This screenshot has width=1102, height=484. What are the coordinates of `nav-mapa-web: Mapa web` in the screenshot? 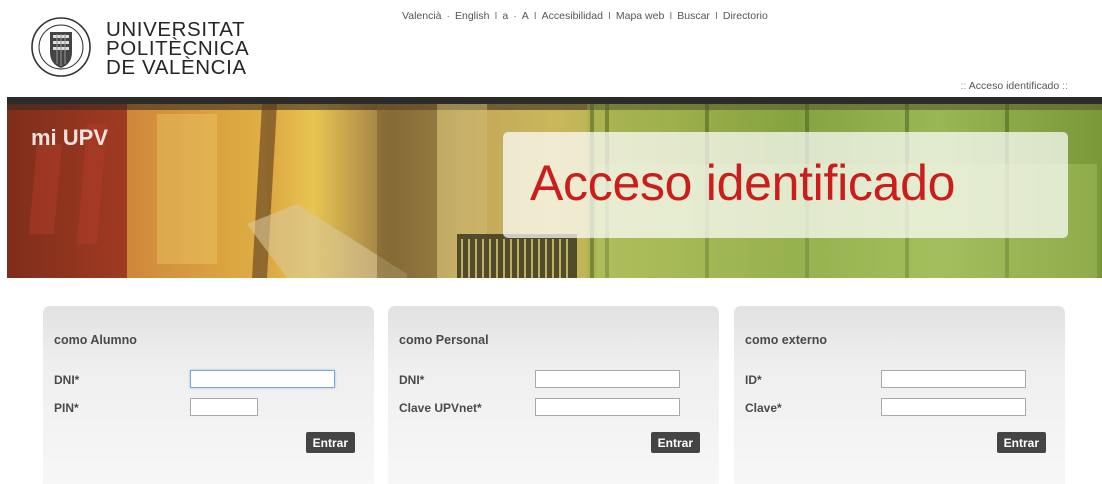 It's located at (640, 16).